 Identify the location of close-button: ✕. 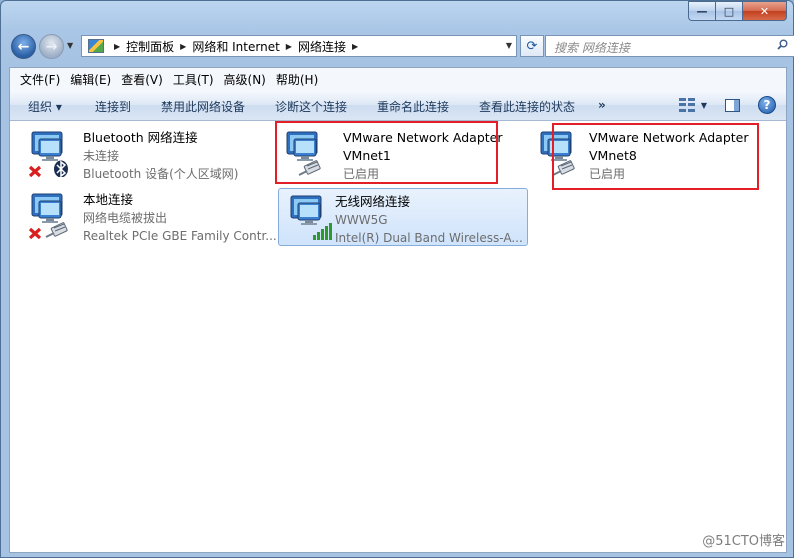
(764, 11).